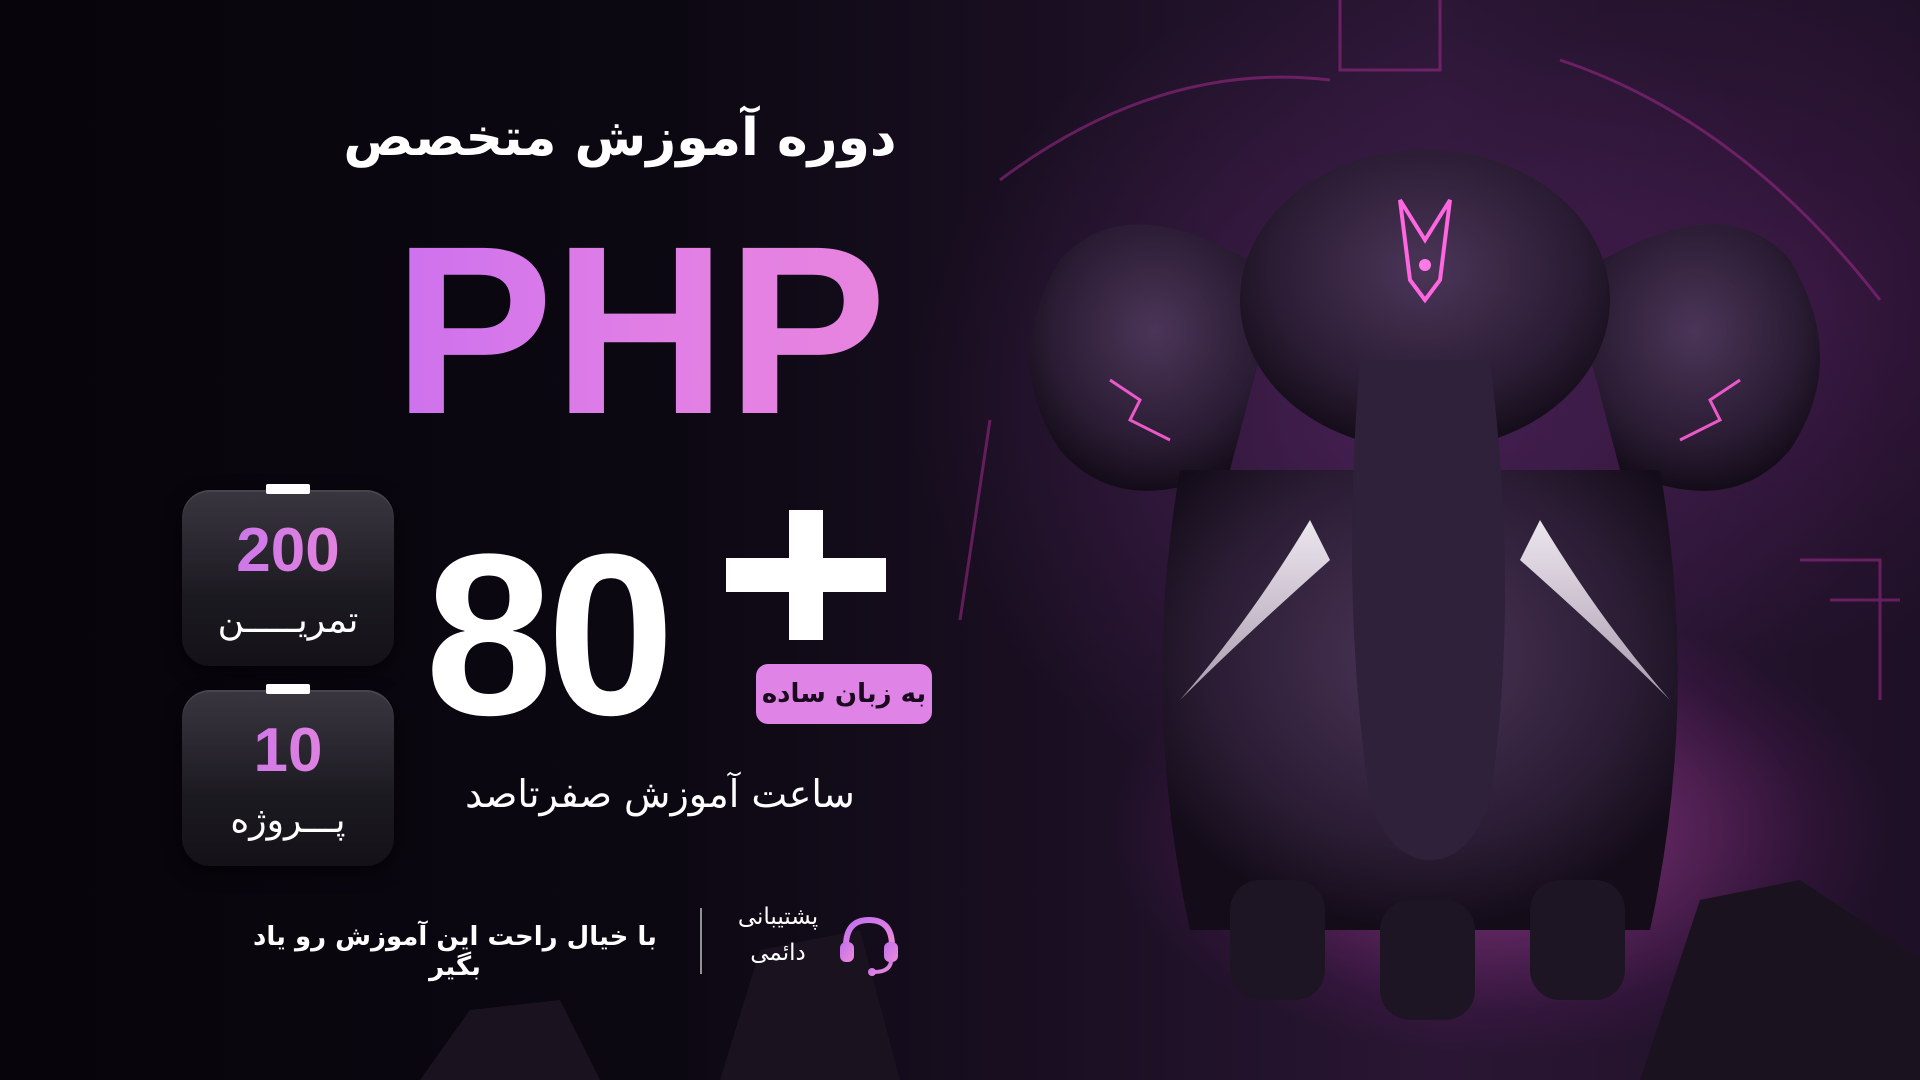 The image size is (1920, 1080). Describe the element at coordinates (778, 917) in the screenshot. I see `support-line-1: پشتیبانی` at that location.